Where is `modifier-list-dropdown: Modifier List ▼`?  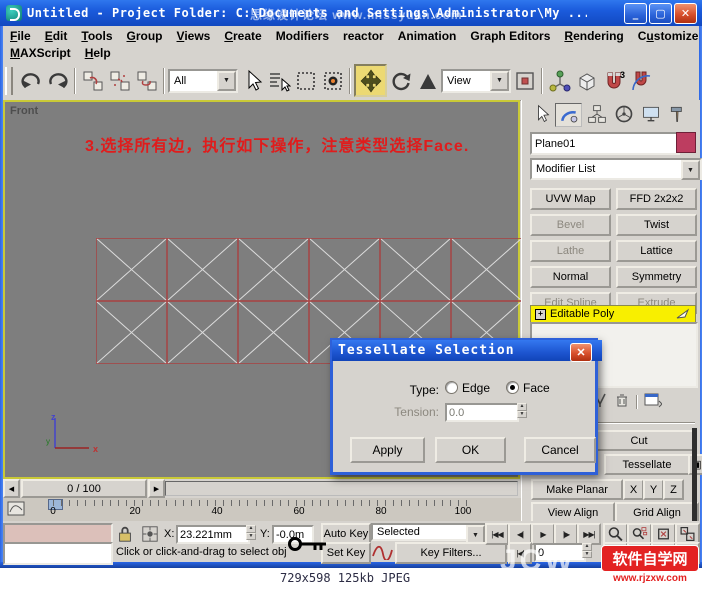 modifier-list-dropdown: Modifier List ▼ is located at coordinates (616, 169).